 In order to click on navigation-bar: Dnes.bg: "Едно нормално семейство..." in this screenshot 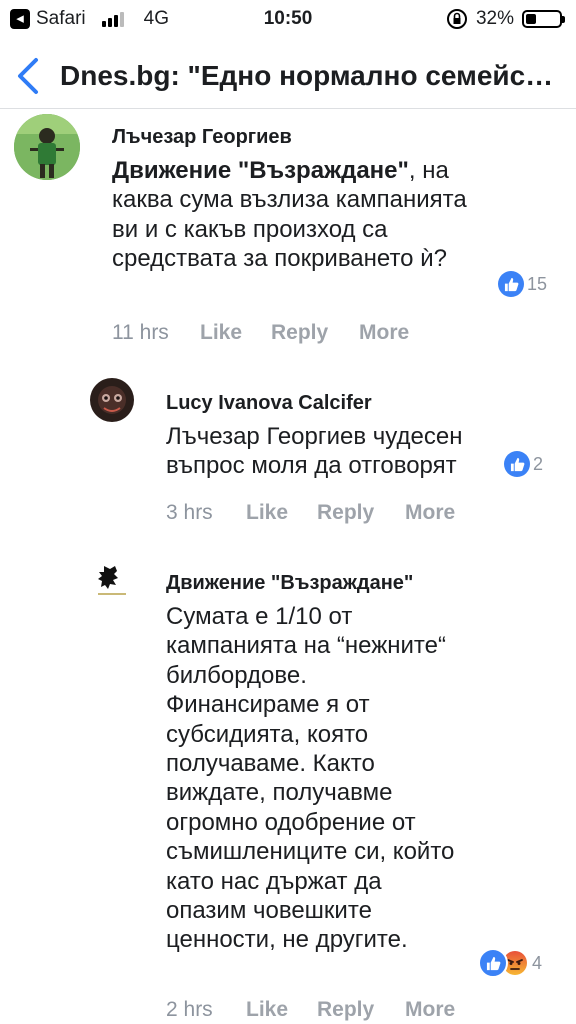, I will do `click(288, 76)`.